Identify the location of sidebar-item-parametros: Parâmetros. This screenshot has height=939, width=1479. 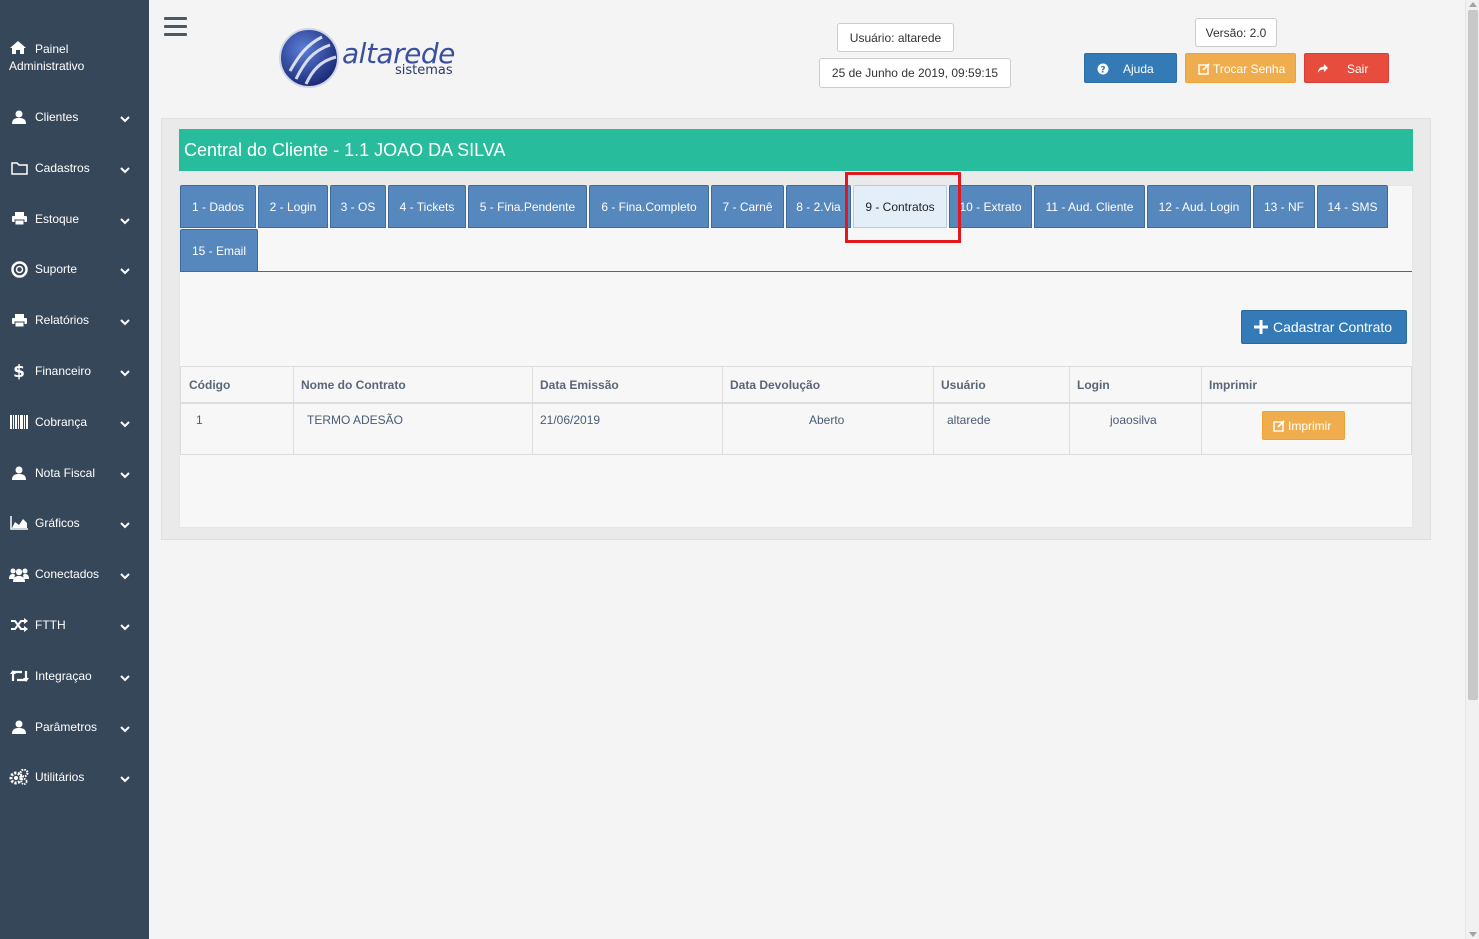
(74, 727).